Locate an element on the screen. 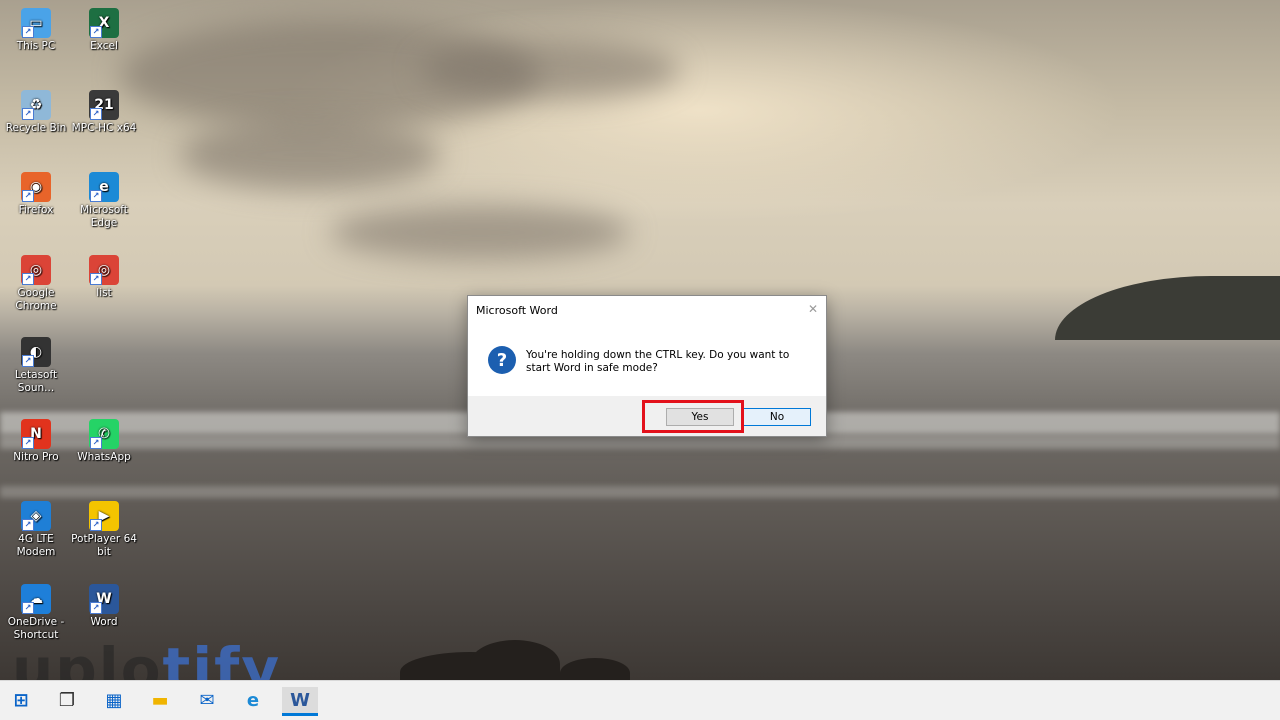  task-view-icon: ❐ is located at coordinates (67, 700).